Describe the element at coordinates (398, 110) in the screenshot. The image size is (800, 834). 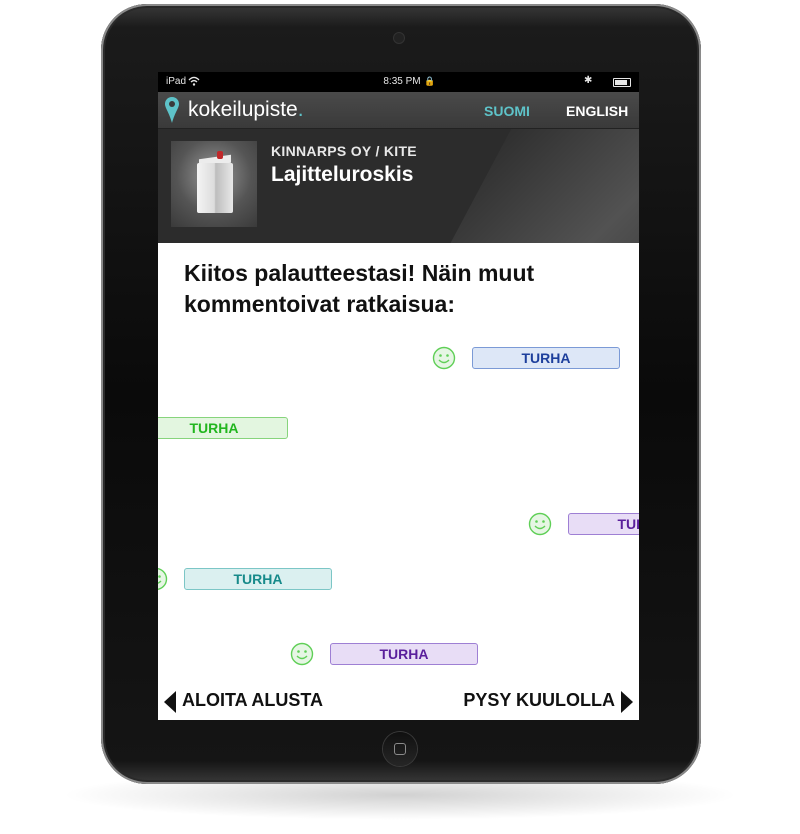
I see `top-bar: kokeilupiste. SUOMI ENGLISH` at that location.